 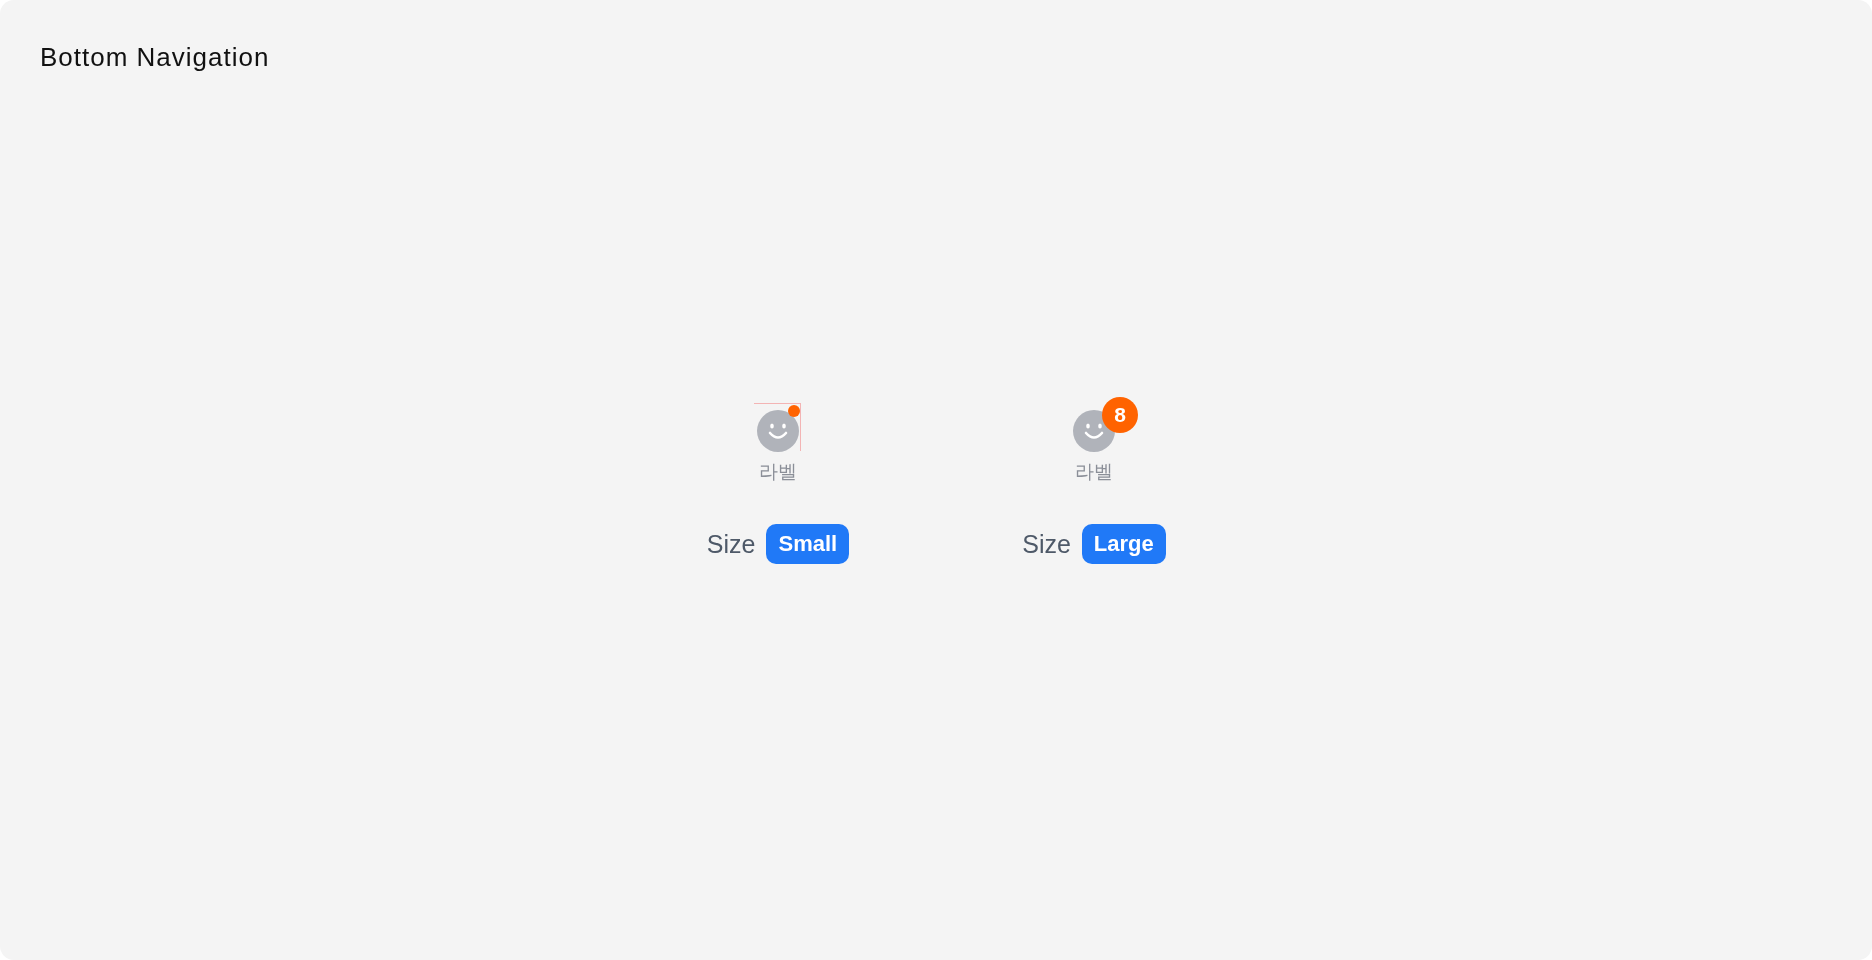 I want to click on count-badge: 8, so click(x=1120, y=415).